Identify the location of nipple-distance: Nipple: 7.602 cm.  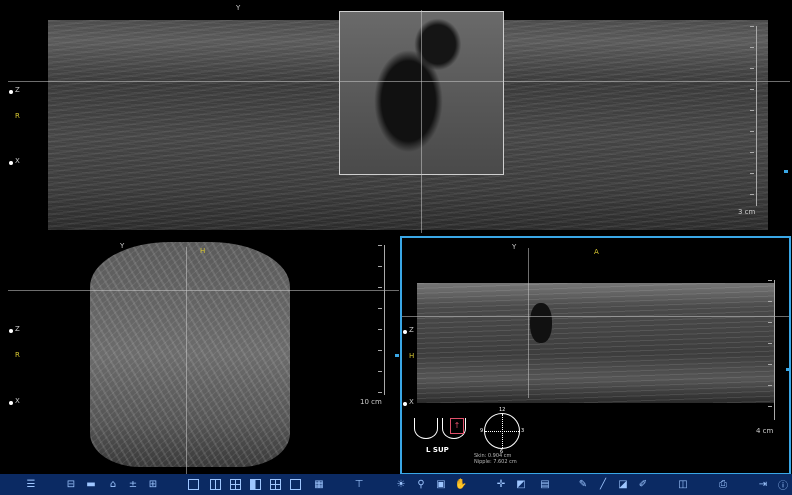
(495, 462).